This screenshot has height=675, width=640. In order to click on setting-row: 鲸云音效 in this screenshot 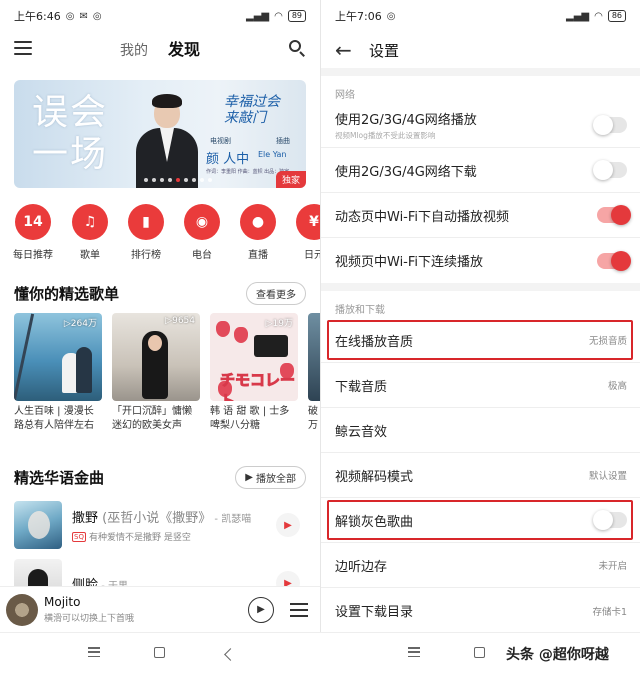, I will do `click(480, 430)`.